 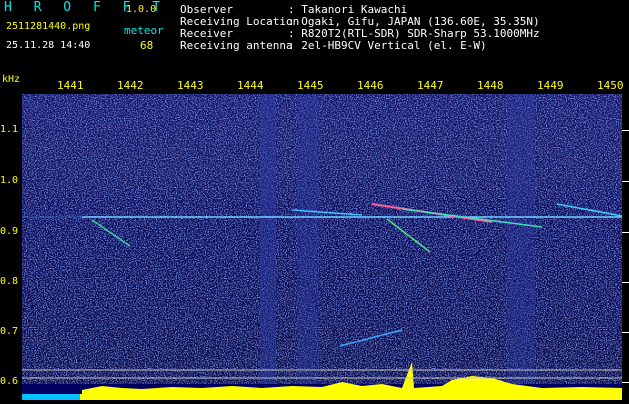 I want to click on x-tick-label: 1450, so click(x=610, y=85).